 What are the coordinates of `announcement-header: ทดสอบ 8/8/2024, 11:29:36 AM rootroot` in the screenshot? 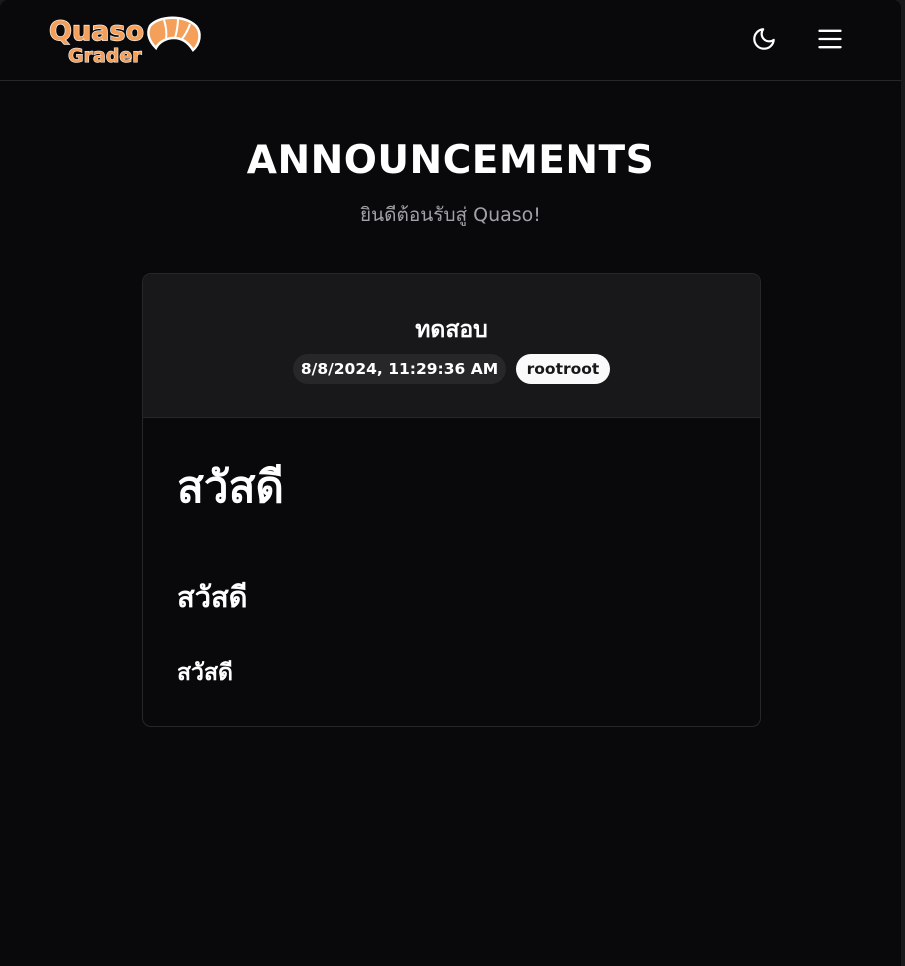 It's located at (451, 346).